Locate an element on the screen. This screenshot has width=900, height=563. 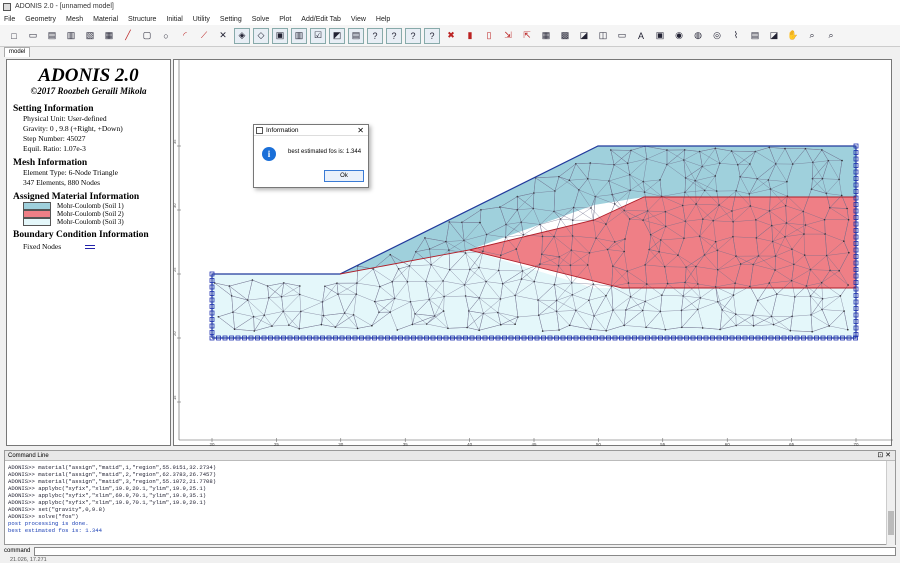
help-query-icon: ? is located at coordinates (375, 35).